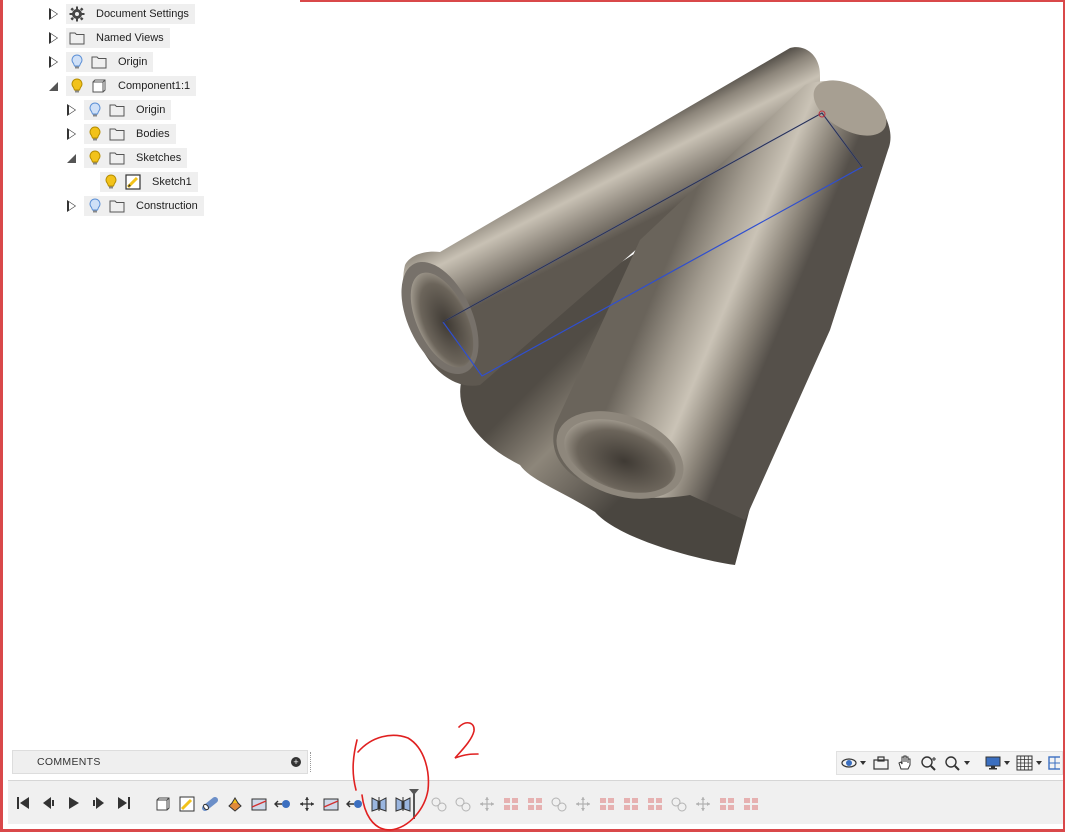 Image resolution: width=1065 pixels, height=832 pixels. What do you see at coordinates (849, 763) in the screenshot?
I see `orbit-icon` at bounding box center [849, 763].